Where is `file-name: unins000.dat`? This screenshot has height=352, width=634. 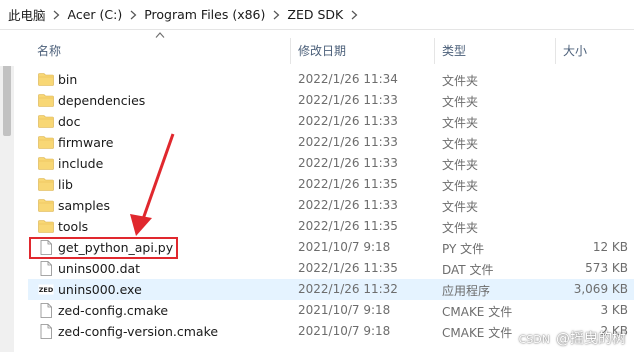
file-name: unins000.dat is located at coordinates (99, 268).